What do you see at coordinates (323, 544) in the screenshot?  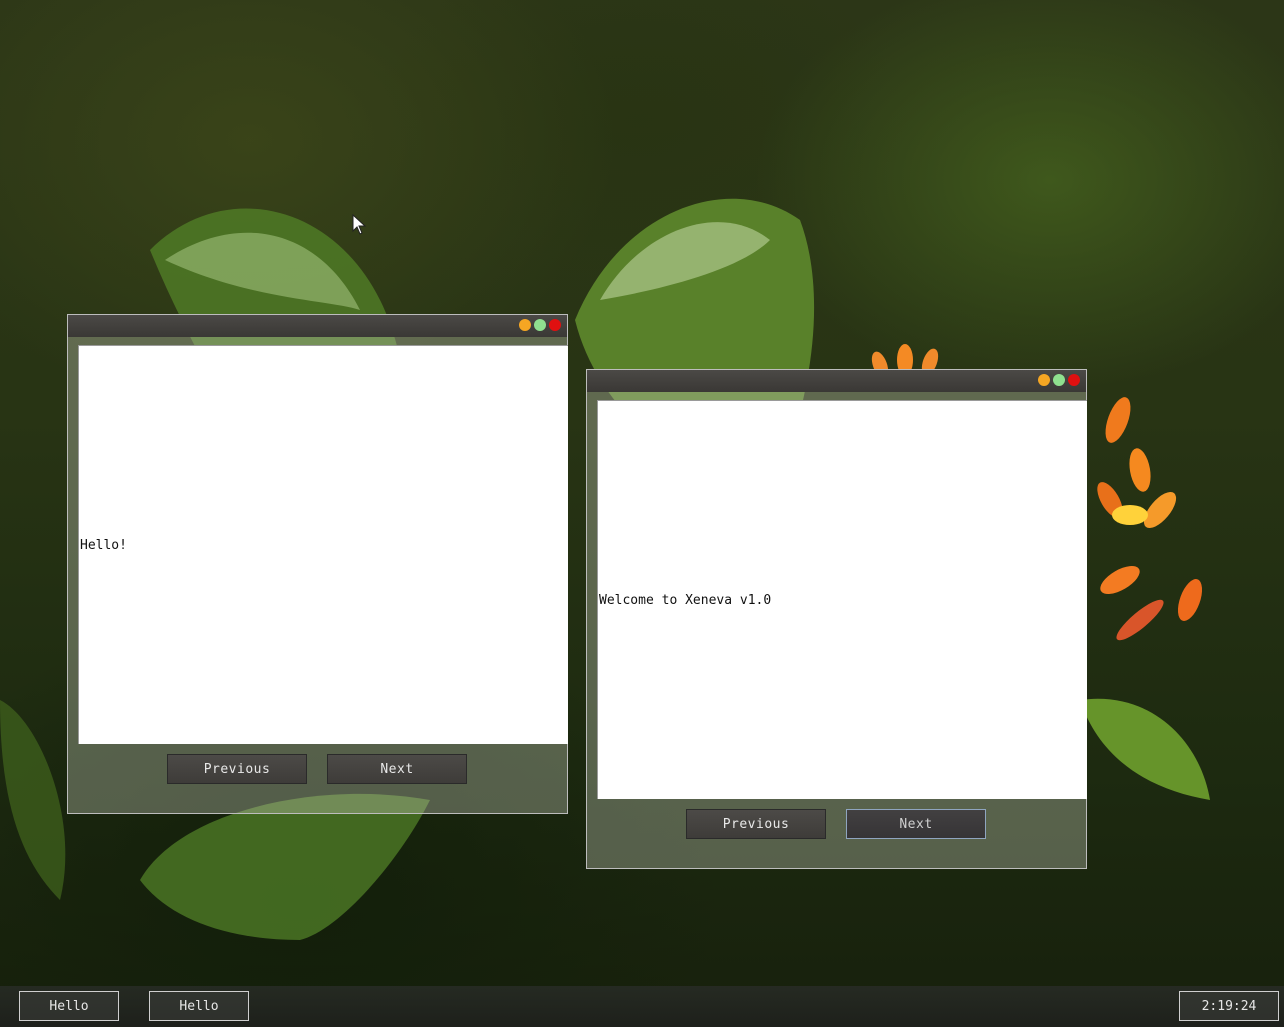 I see `window-content-area: Hello!` at bounding box center [323, 544].